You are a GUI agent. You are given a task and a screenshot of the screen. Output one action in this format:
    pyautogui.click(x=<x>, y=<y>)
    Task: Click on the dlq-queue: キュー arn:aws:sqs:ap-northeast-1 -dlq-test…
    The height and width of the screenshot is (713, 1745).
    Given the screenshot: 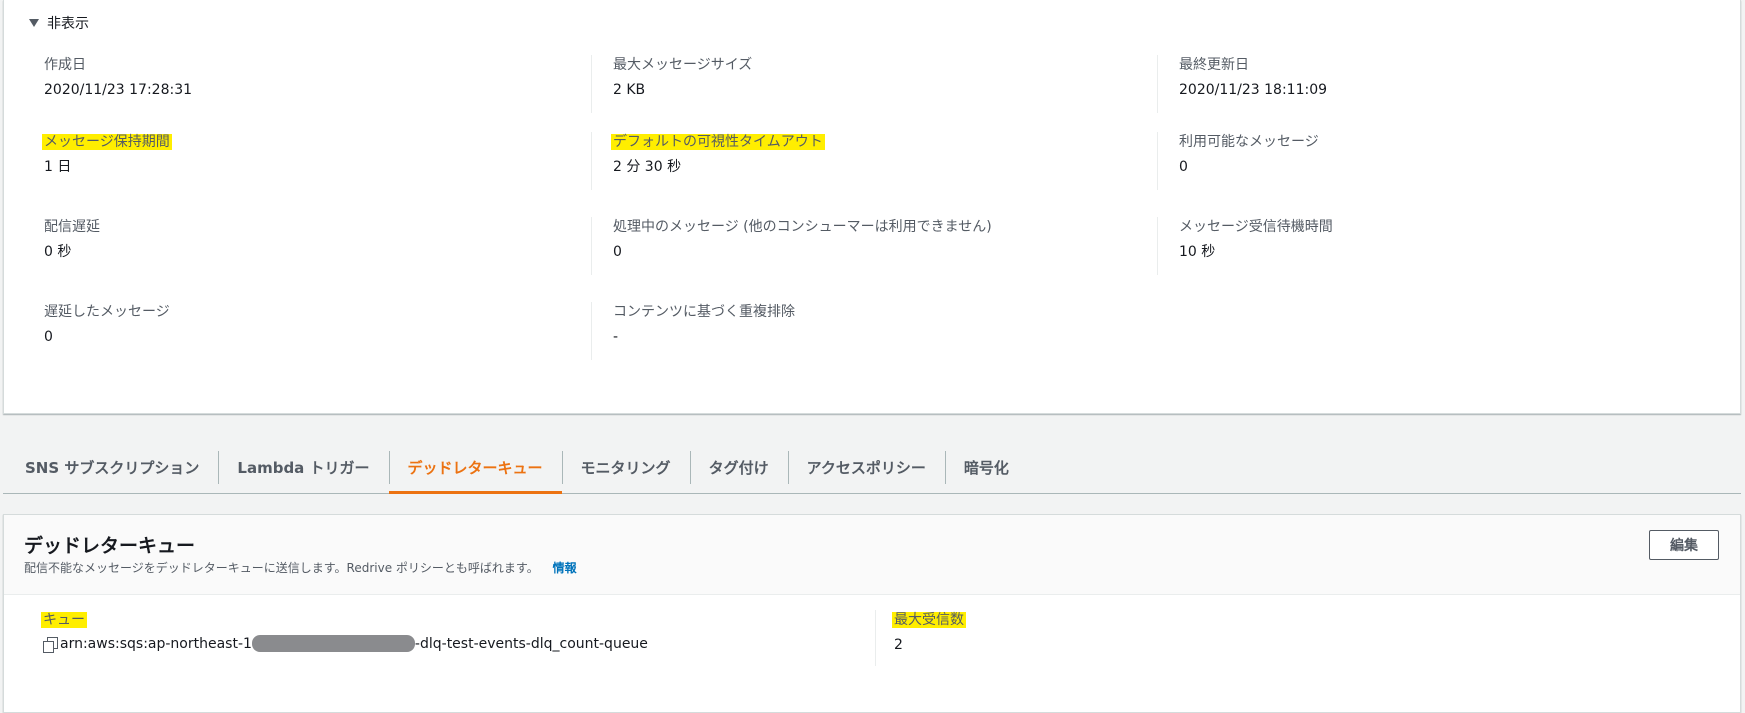 What is the action you would take?
    pyautogui.click(x=344, y=638)
    